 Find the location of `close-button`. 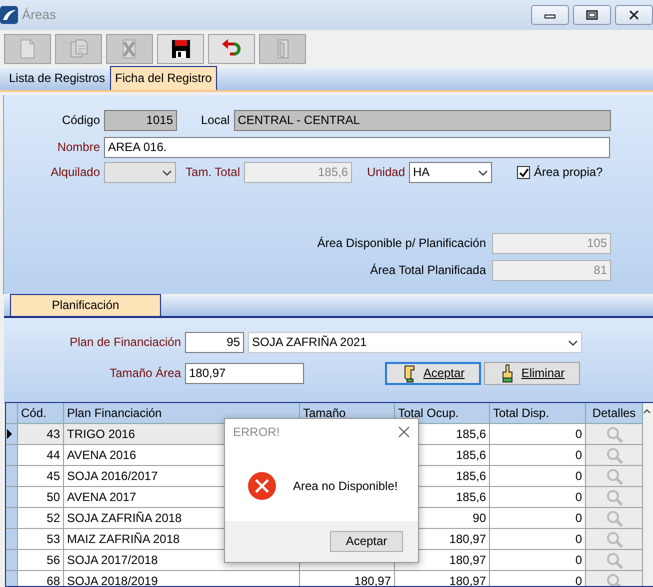

close-button is located at coordinates (634, 15).